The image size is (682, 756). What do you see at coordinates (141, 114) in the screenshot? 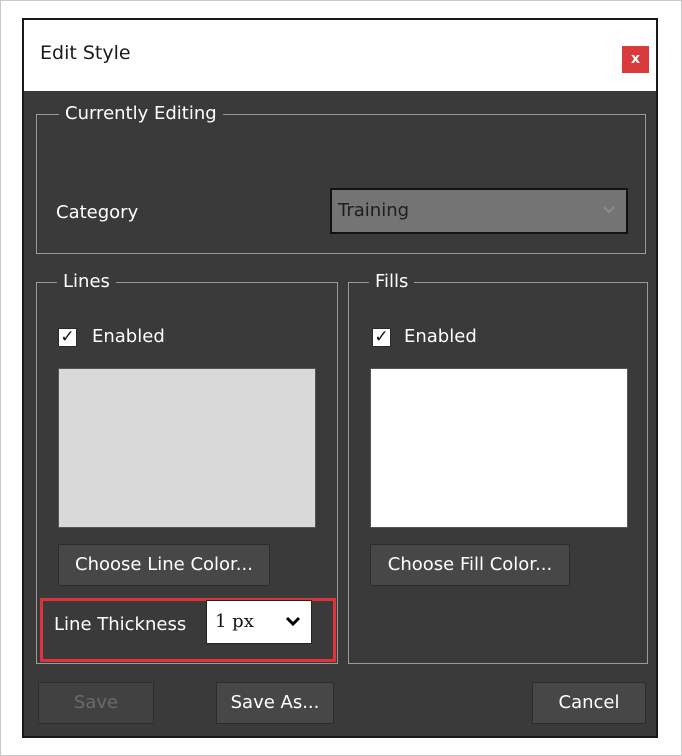
I see `currently-editing-legend: Currently Editing` at bounding box center [141, 114].